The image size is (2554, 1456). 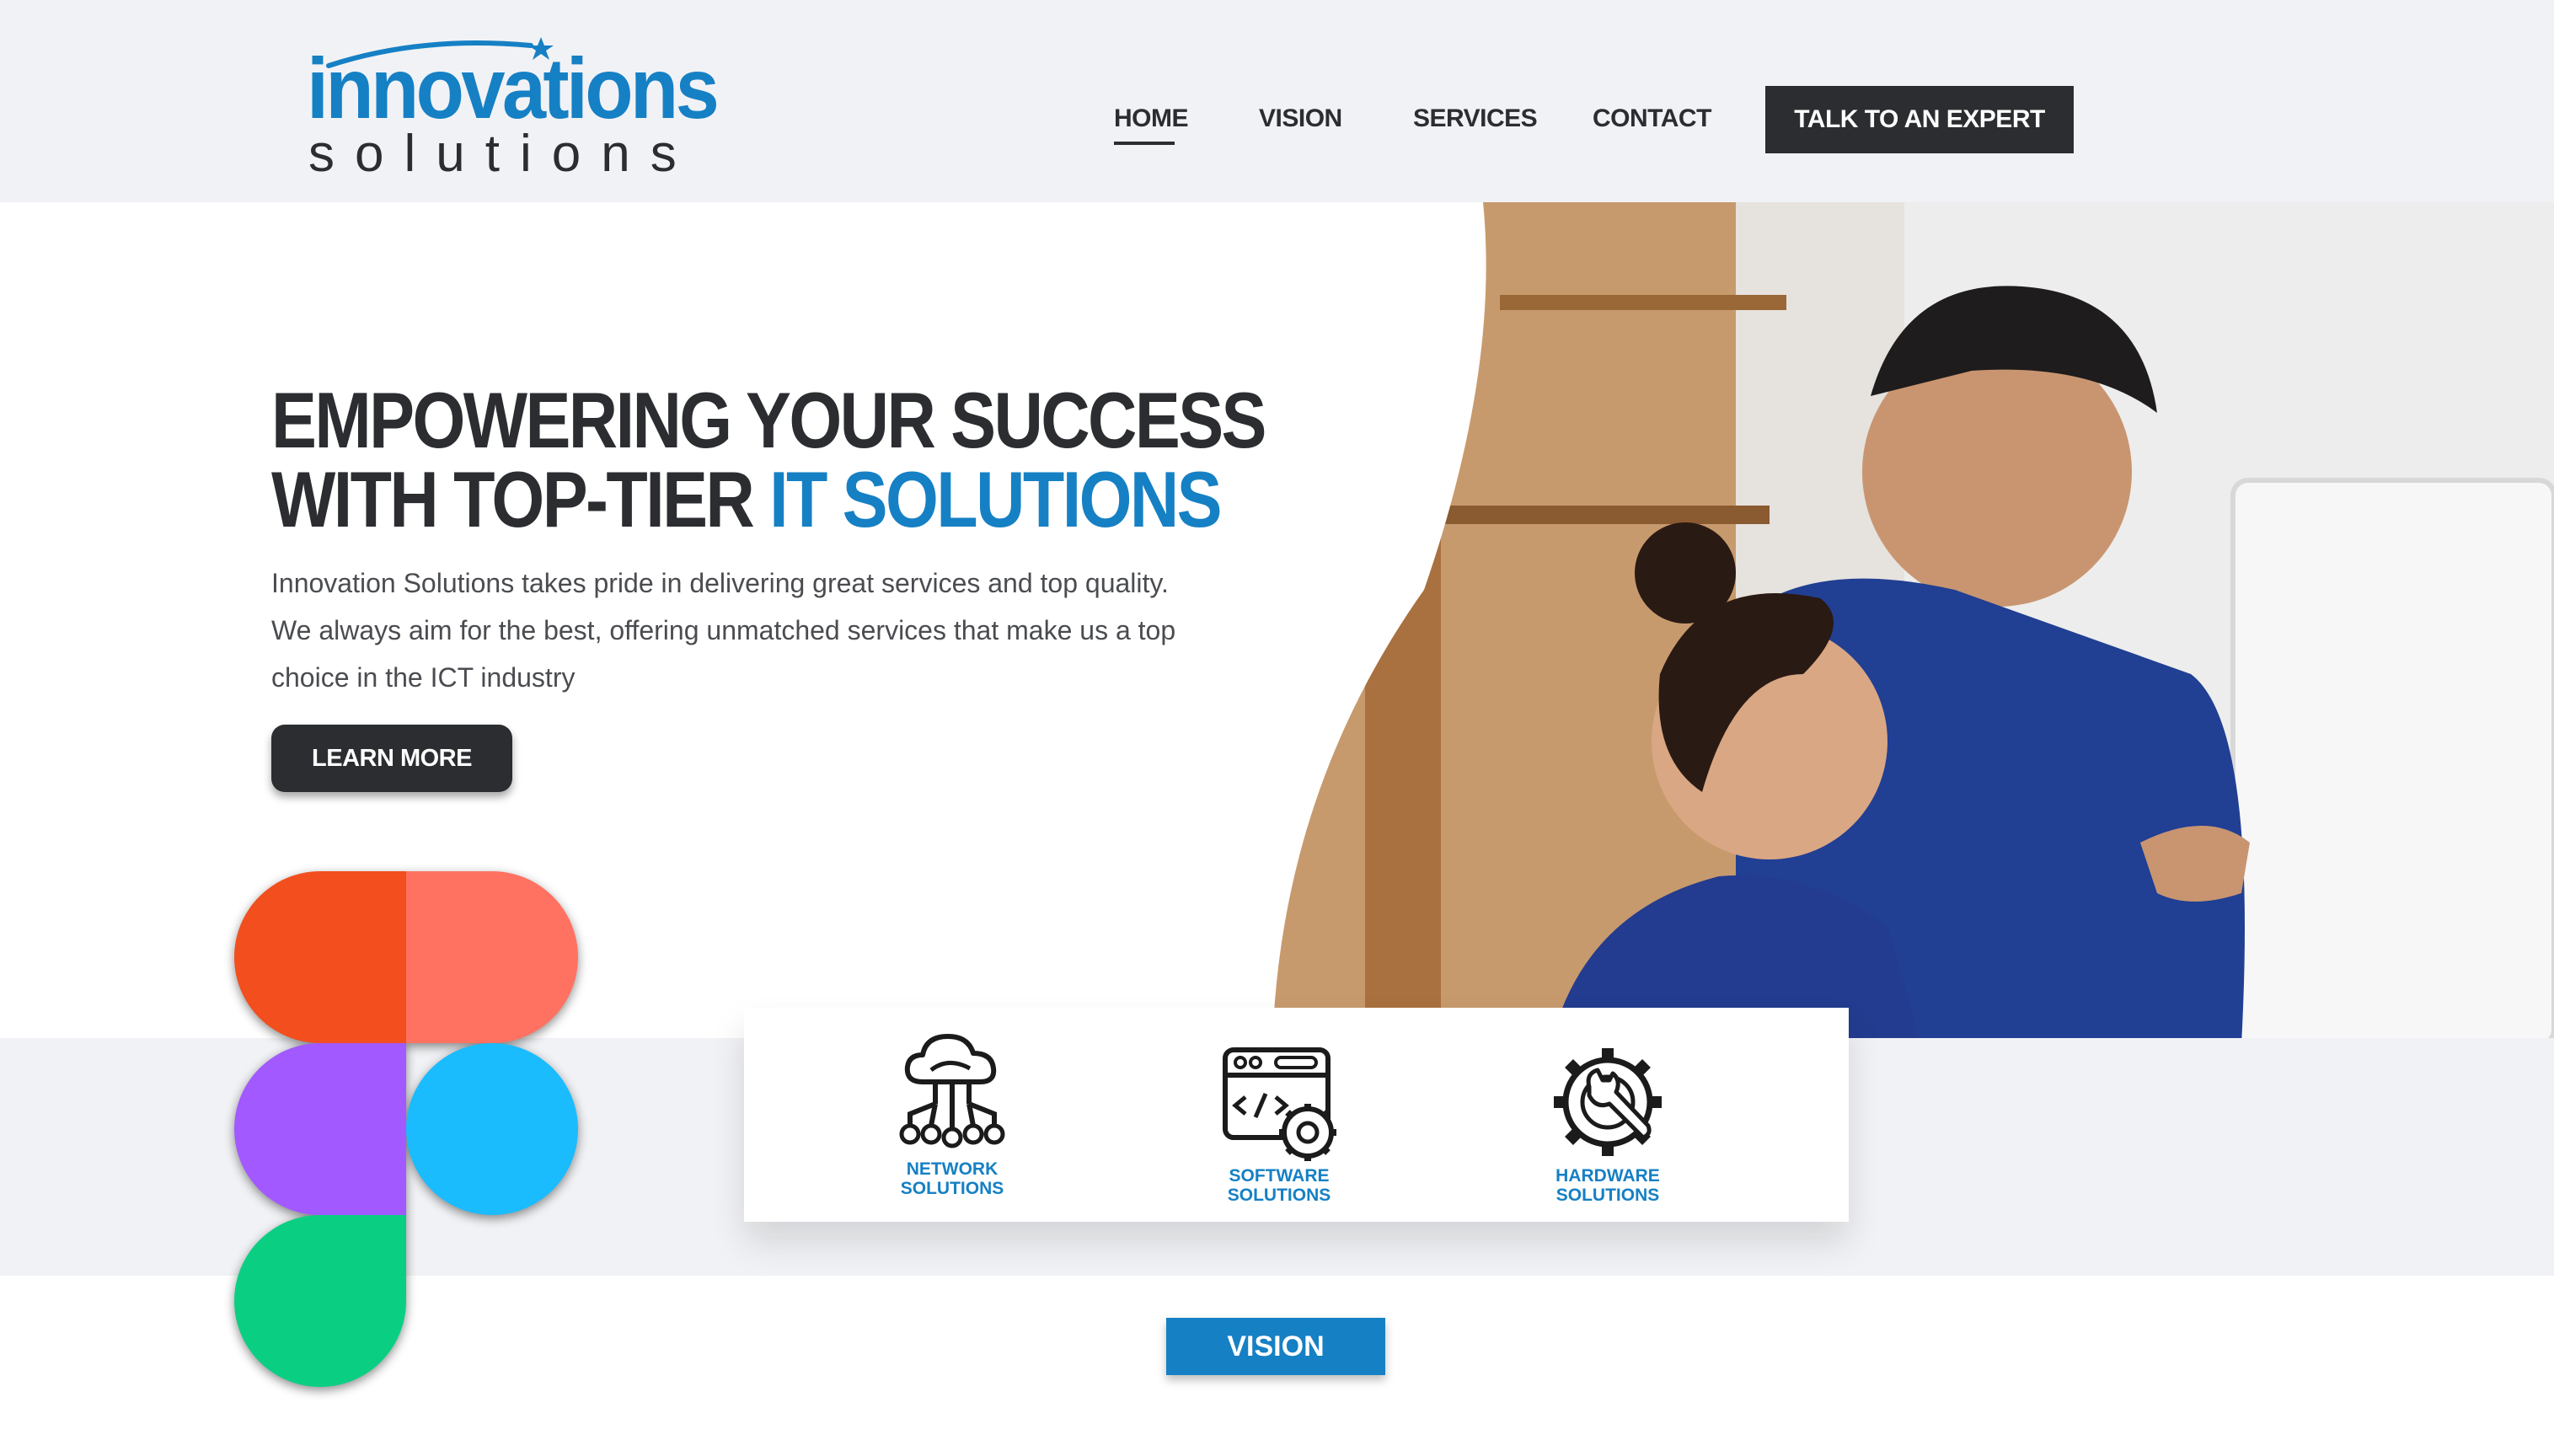 What do you see at coordinates (952, 1188) in the screenshot?
I see `service-network-line-2: SOLUTIONS` at bounding box center [952, 1188].